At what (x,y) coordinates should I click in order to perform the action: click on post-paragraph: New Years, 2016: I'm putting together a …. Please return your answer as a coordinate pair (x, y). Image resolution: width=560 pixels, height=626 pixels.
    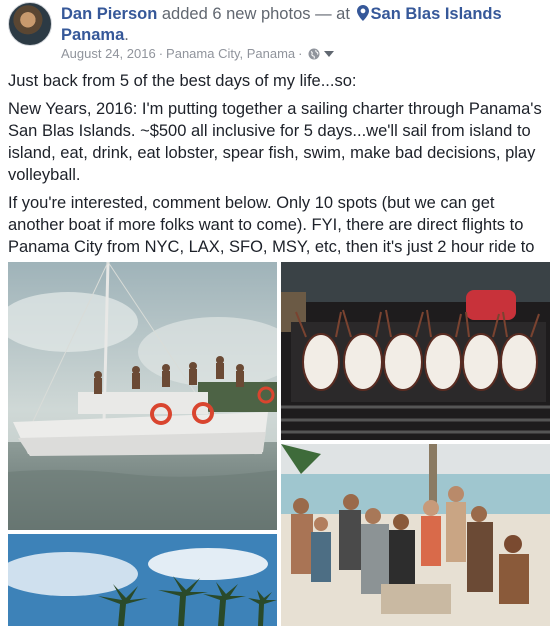
    Looking at the image, I should click on (275, 142).